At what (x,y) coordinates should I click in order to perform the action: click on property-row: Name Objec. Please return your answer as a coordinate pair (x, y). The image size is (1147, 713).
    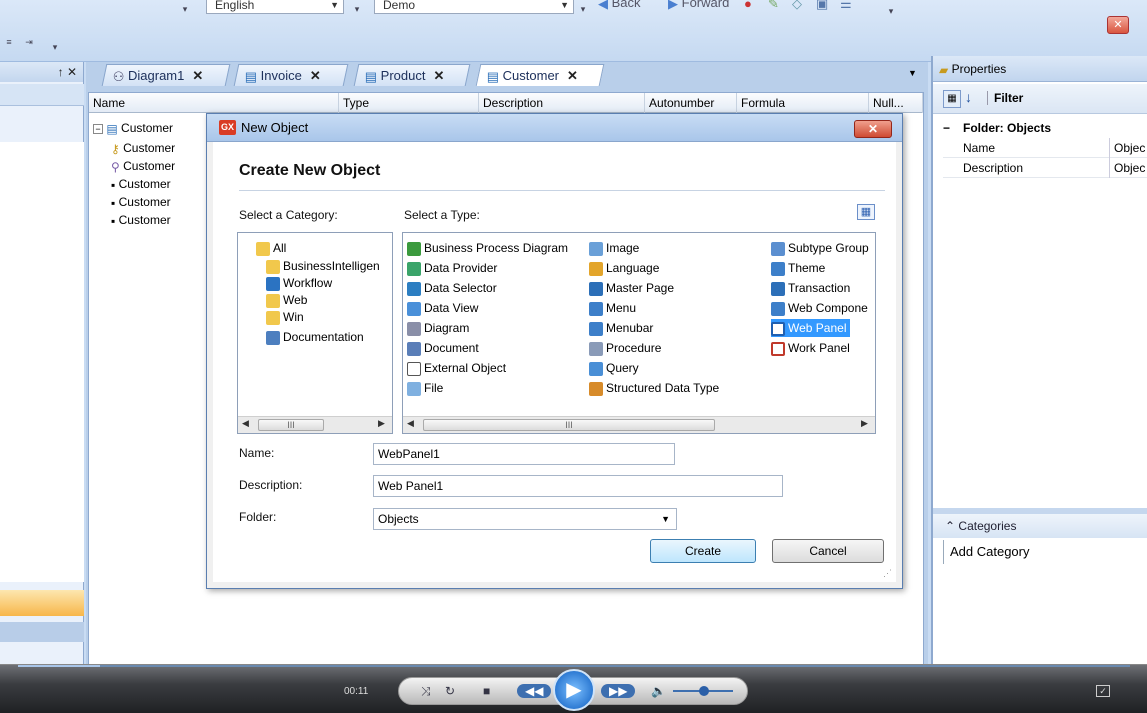
    Looking at the image, I should click on (1045, 148).